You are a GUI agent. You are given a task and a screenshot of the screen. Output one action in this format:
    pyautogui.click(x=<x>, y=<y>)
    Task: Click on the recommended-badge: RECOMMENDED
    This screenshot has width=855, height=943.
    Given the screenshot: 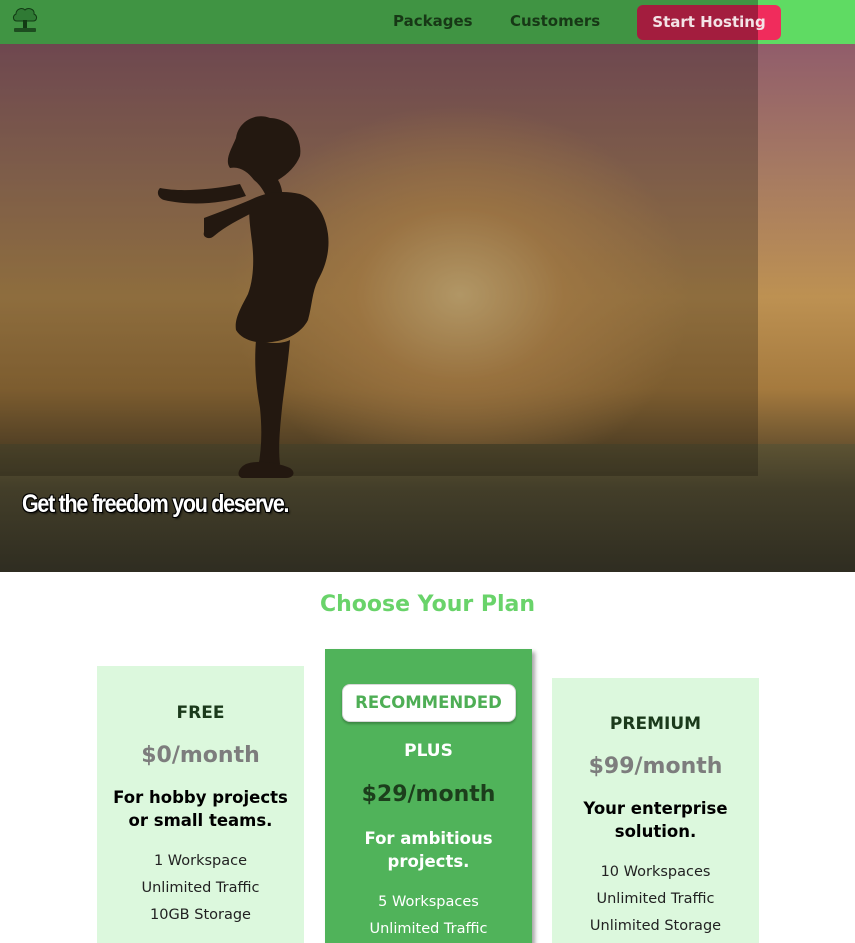 What is the action you would take?
    pyautogui.click(x=428, y=703)
    